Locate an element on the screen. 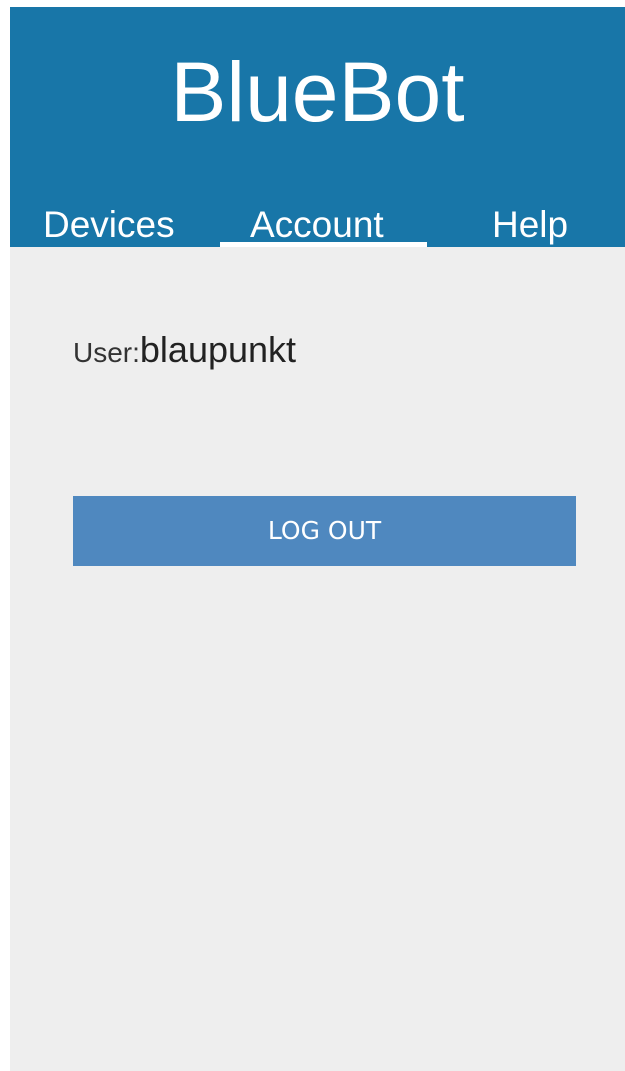 The height and width of the screenshot is (1071, 625). app-title: BlueBot is located at coordinates (317, 92).